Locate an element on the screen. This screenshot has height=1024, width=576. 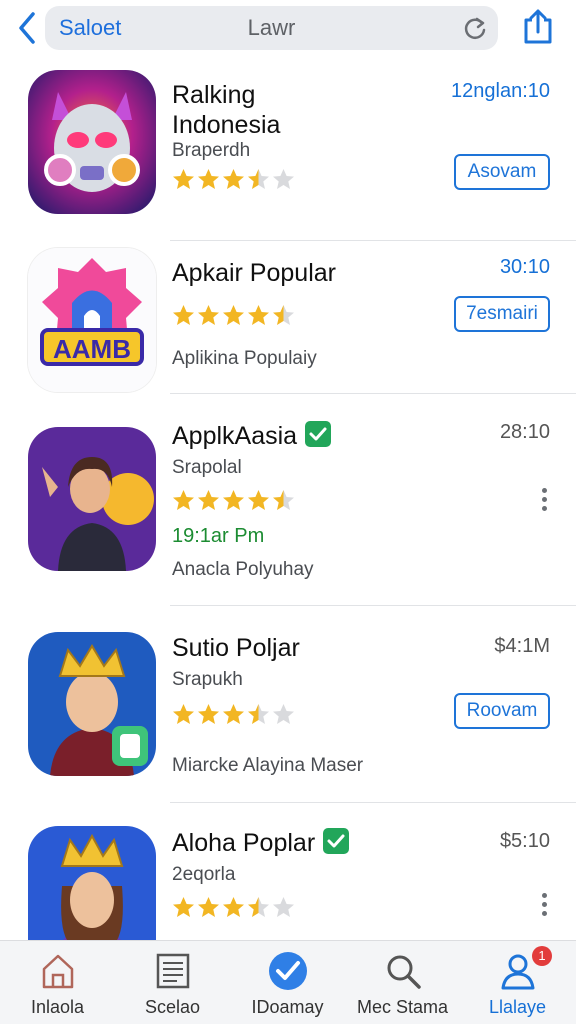
top-bar: Saloet Lawr is located at coordinates (288, 29).